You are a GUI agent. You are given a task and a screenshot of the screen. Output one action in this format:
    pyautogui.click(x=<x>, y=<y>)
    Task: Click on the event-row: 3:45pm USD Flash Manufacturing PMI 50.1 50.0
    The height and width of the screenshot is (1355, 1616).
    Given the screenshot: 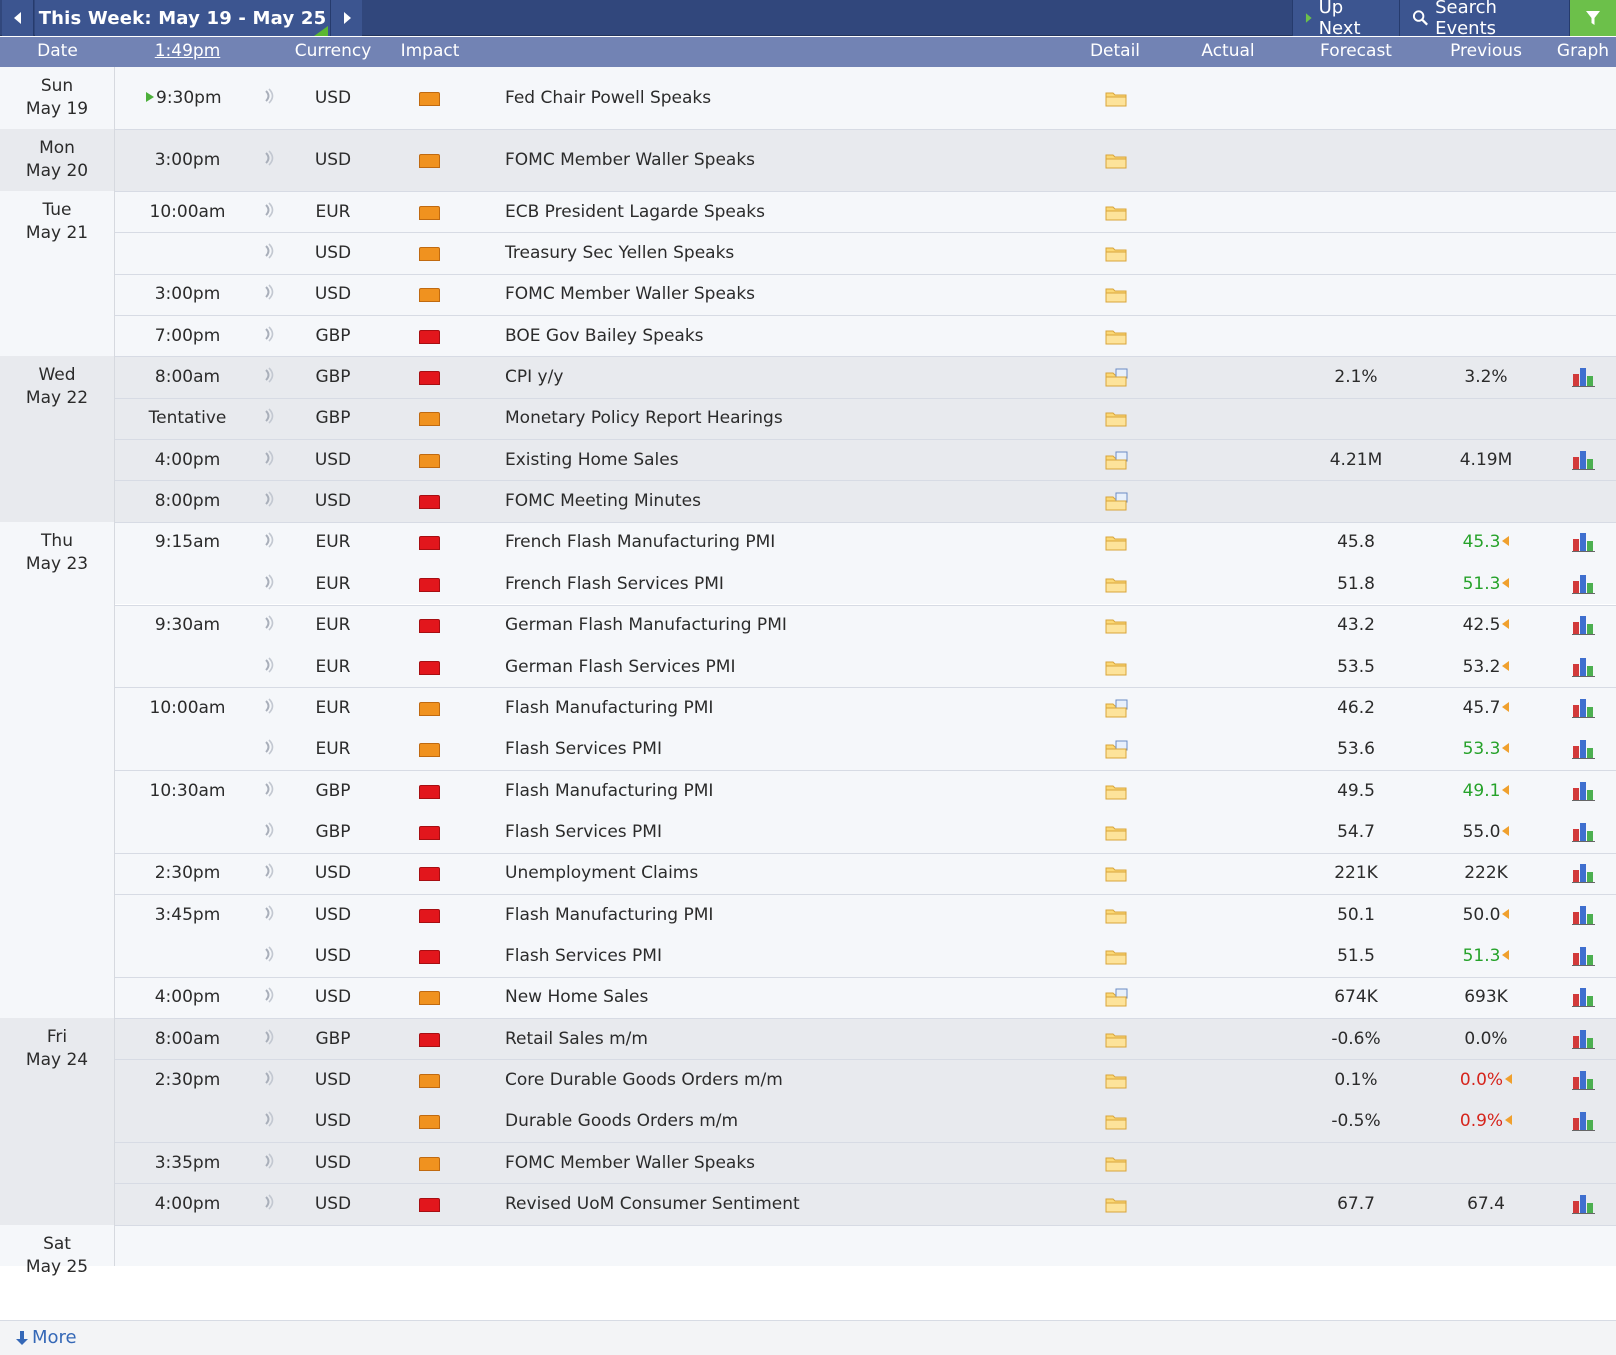 What is the action you would take?
    pyautogui.click(x=808, y=914)
    